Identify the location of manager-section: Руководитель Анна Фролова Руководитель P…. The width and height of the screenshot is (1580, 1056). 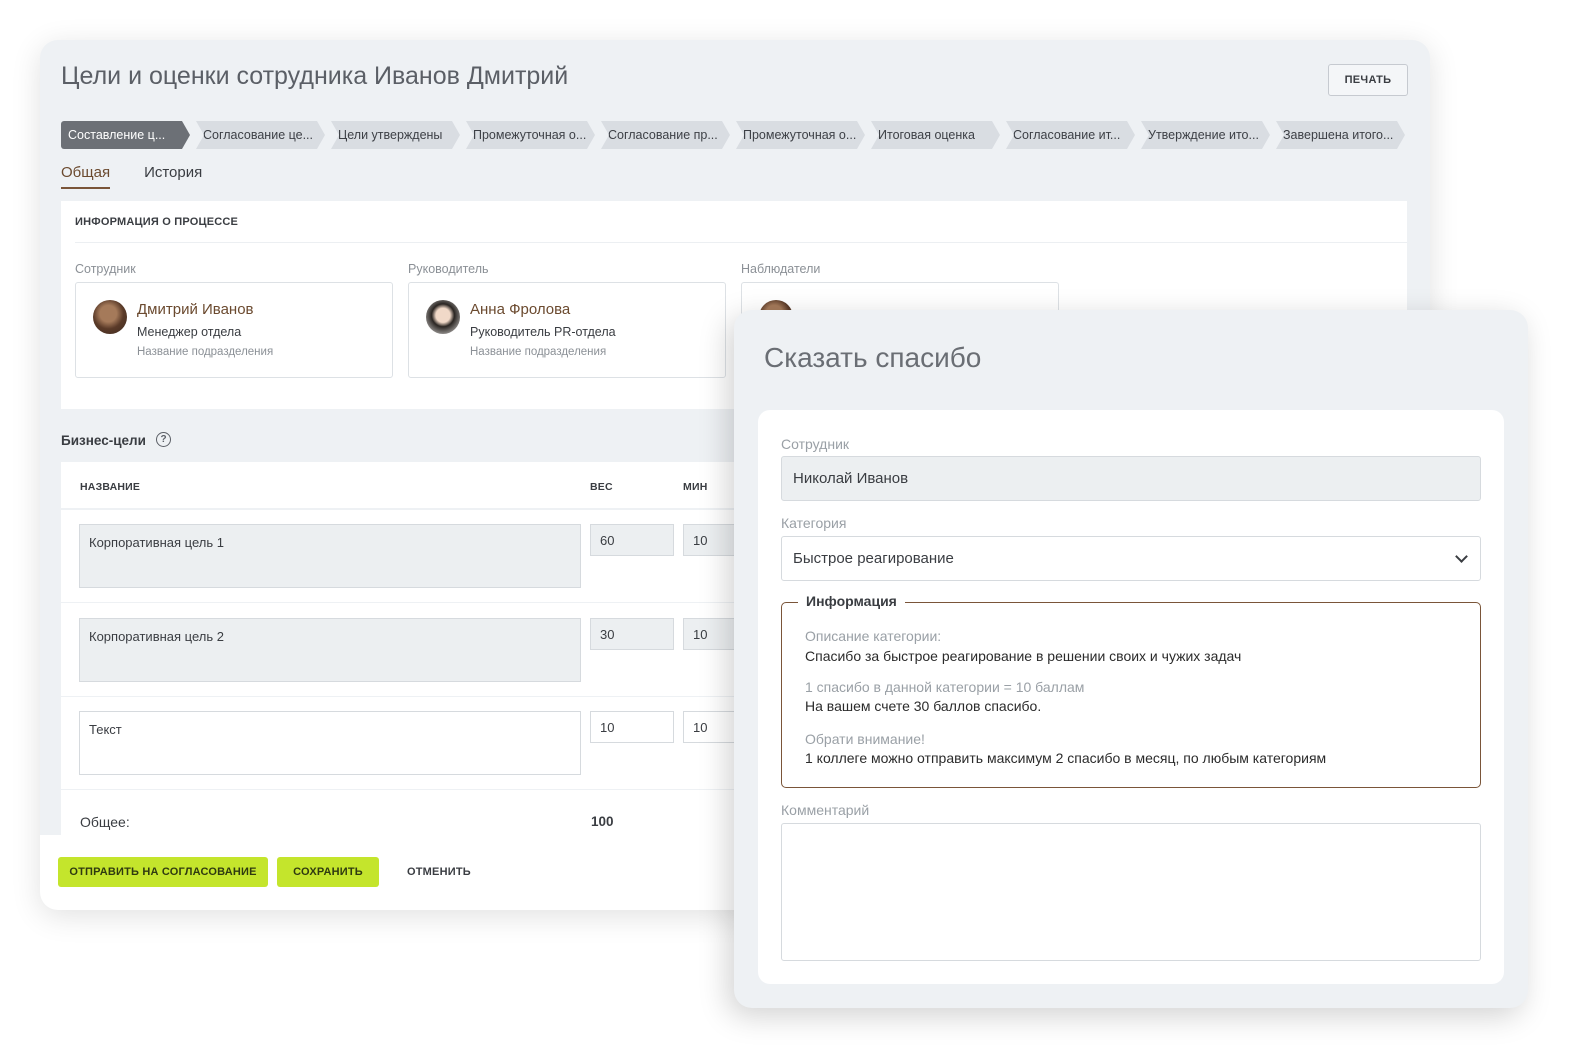
(567, 320).